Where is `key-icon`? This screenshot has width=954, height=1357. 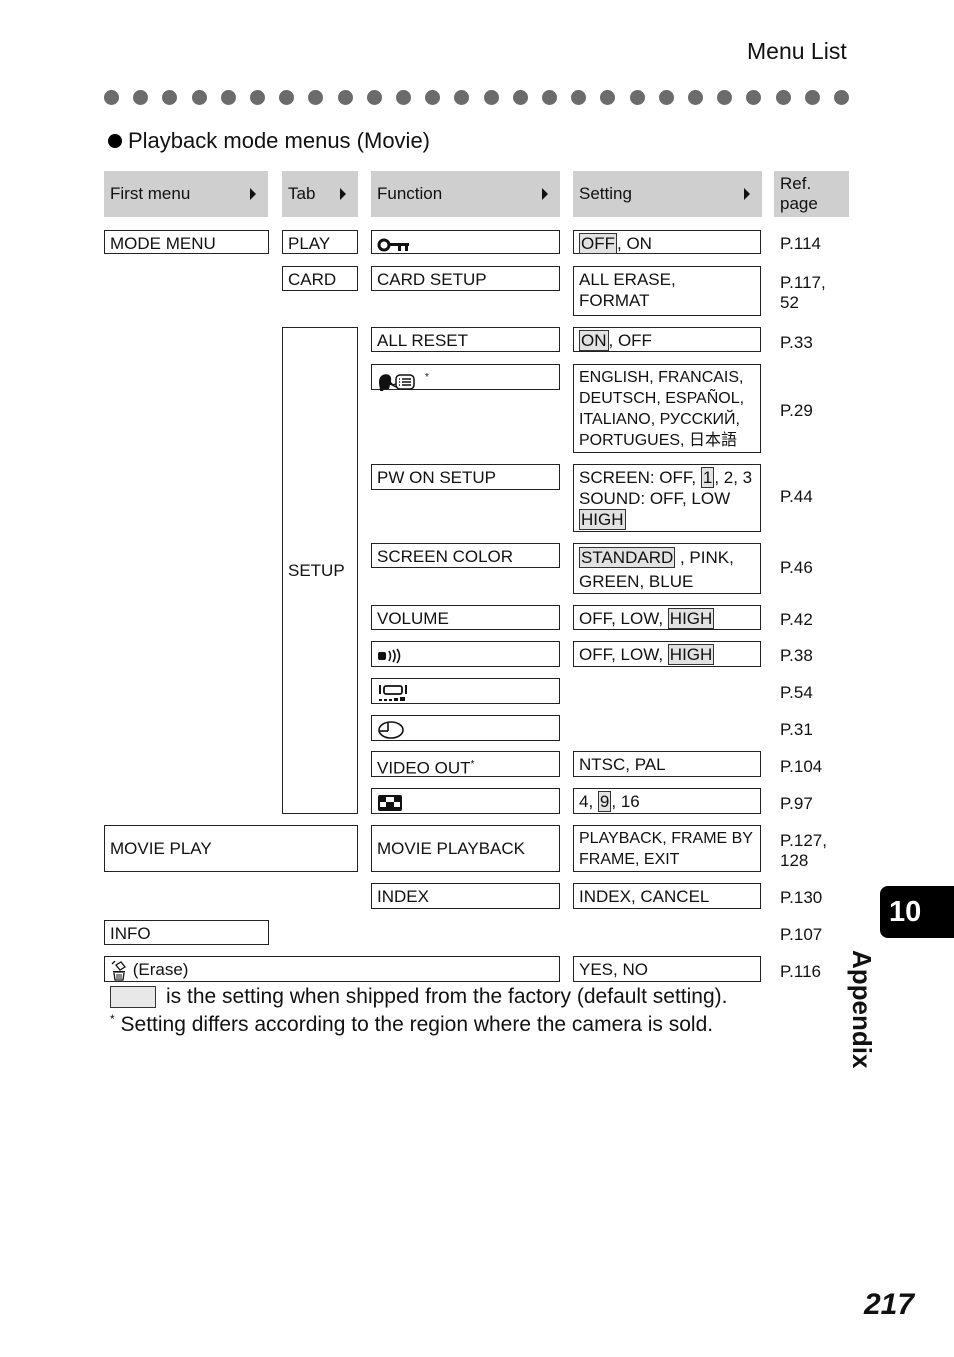
key-icon is located at coordinates (393, 245).